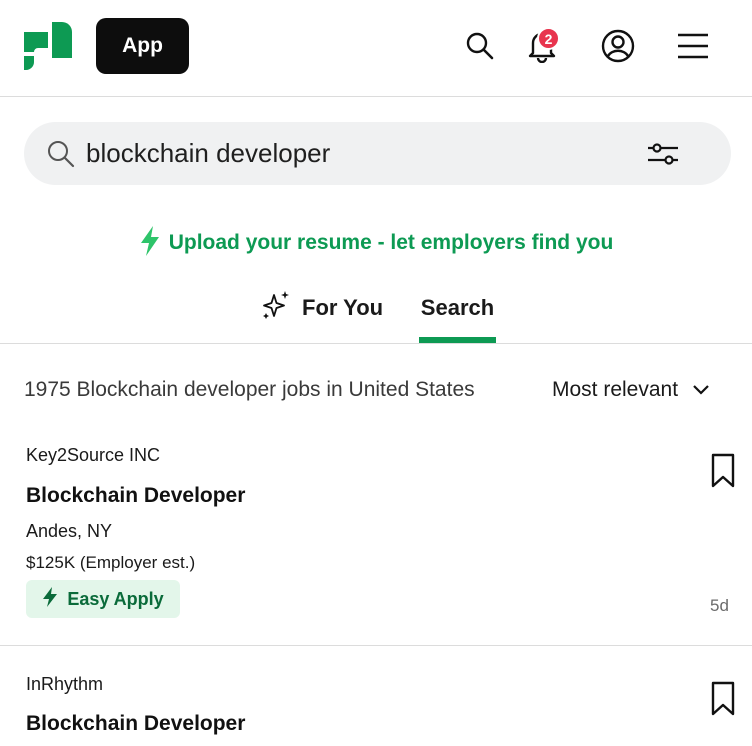 The image size is (752, 746). I want to click on job-search-bar, so click(377, 153).